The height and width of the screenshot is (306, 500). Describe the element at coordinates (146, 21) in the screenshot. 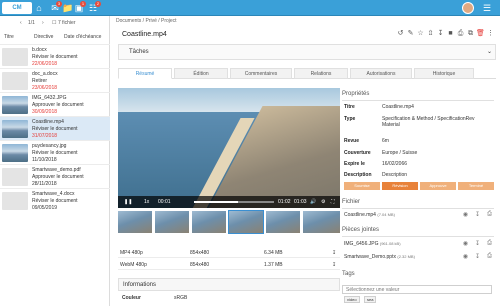

I see `breadcrumb: Documents / Privé / Project` at that location.